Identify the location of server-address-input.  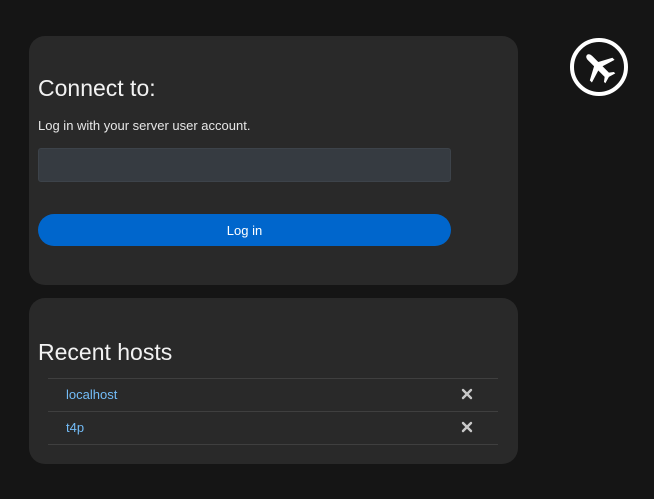
(244, 165).